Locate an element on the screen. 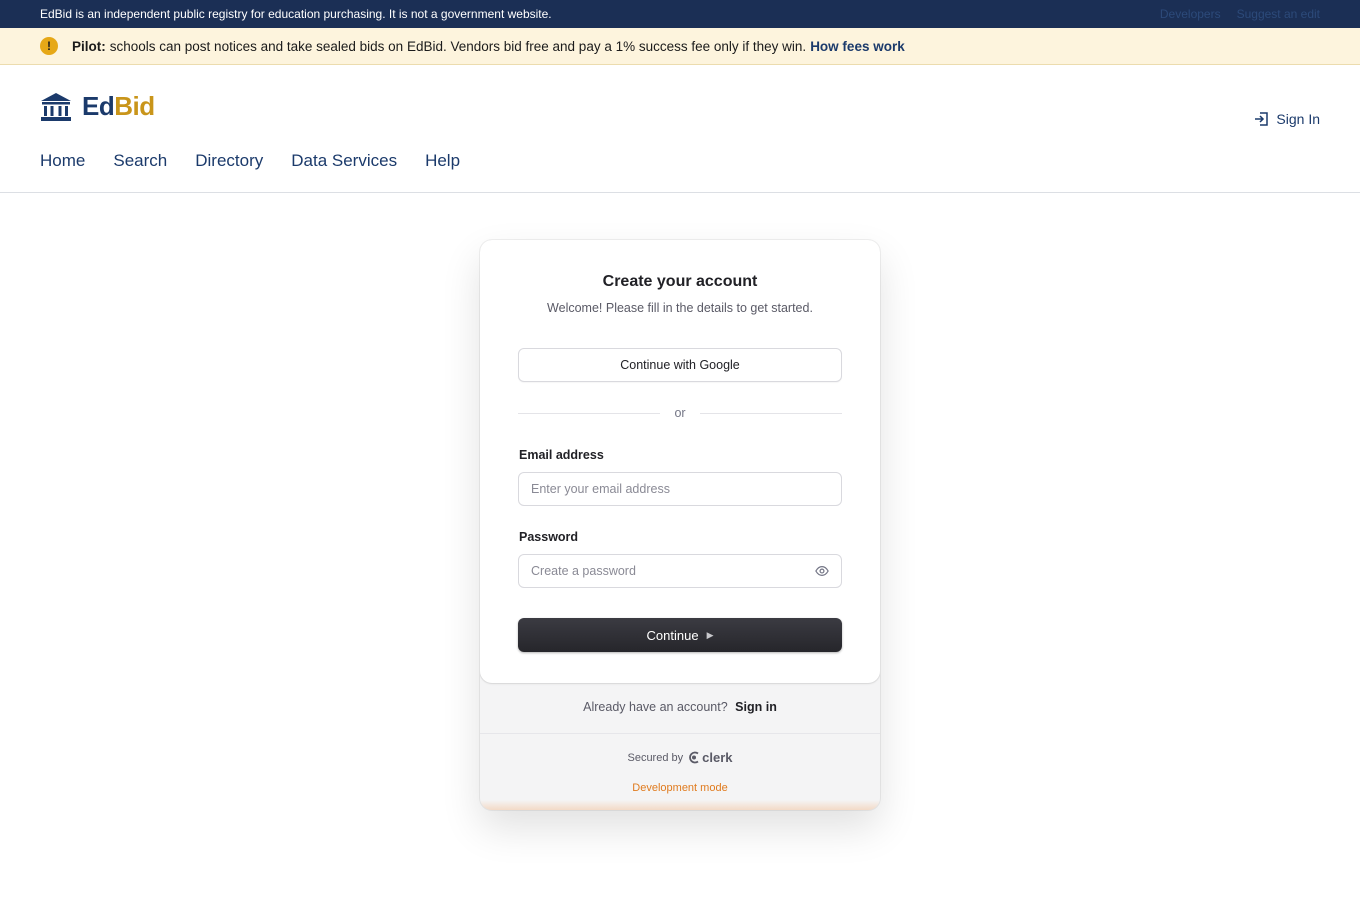 The image size is (1360, 900). bank-icon is located at coordinates (56, 106).